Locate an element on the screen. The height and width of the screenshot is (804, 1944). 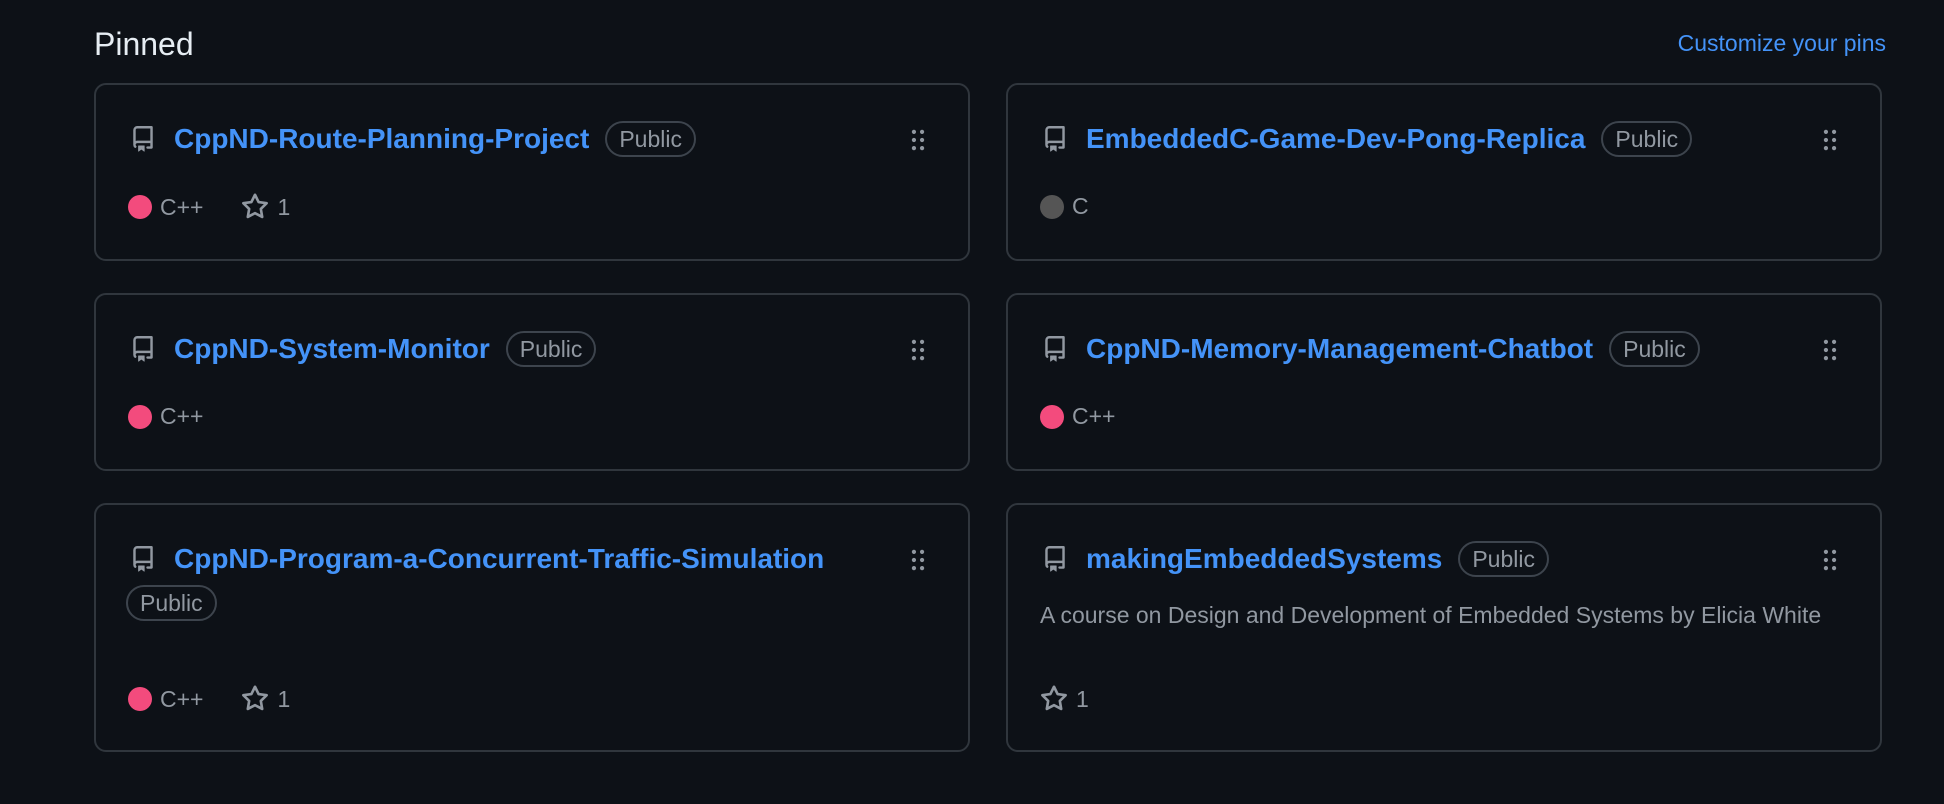
repo-name-link: CppND-System-Monitor is located at coordinates (332, 349).